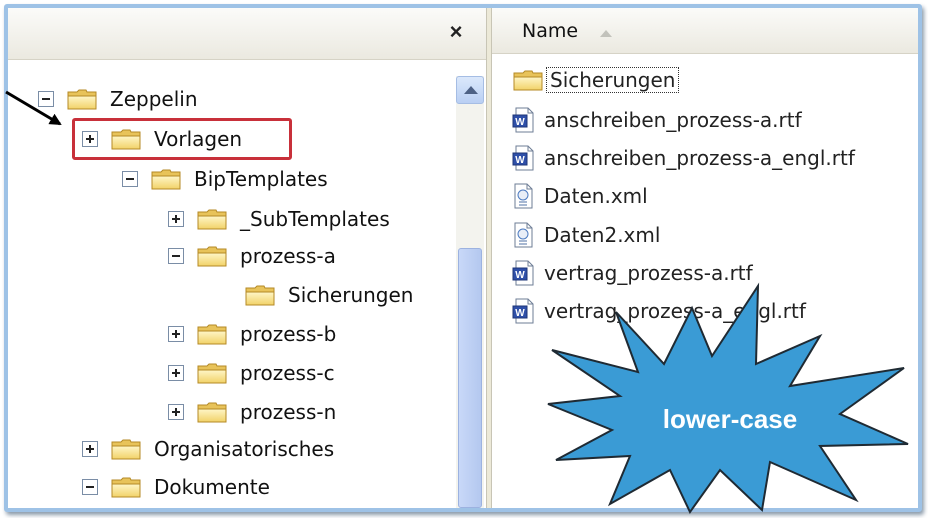 This screenshot has height=518, width=928. What do you see at coordinates (456, 32) in the screenshot?
I see `close-icon: ×` at bounding box center [456, 32].